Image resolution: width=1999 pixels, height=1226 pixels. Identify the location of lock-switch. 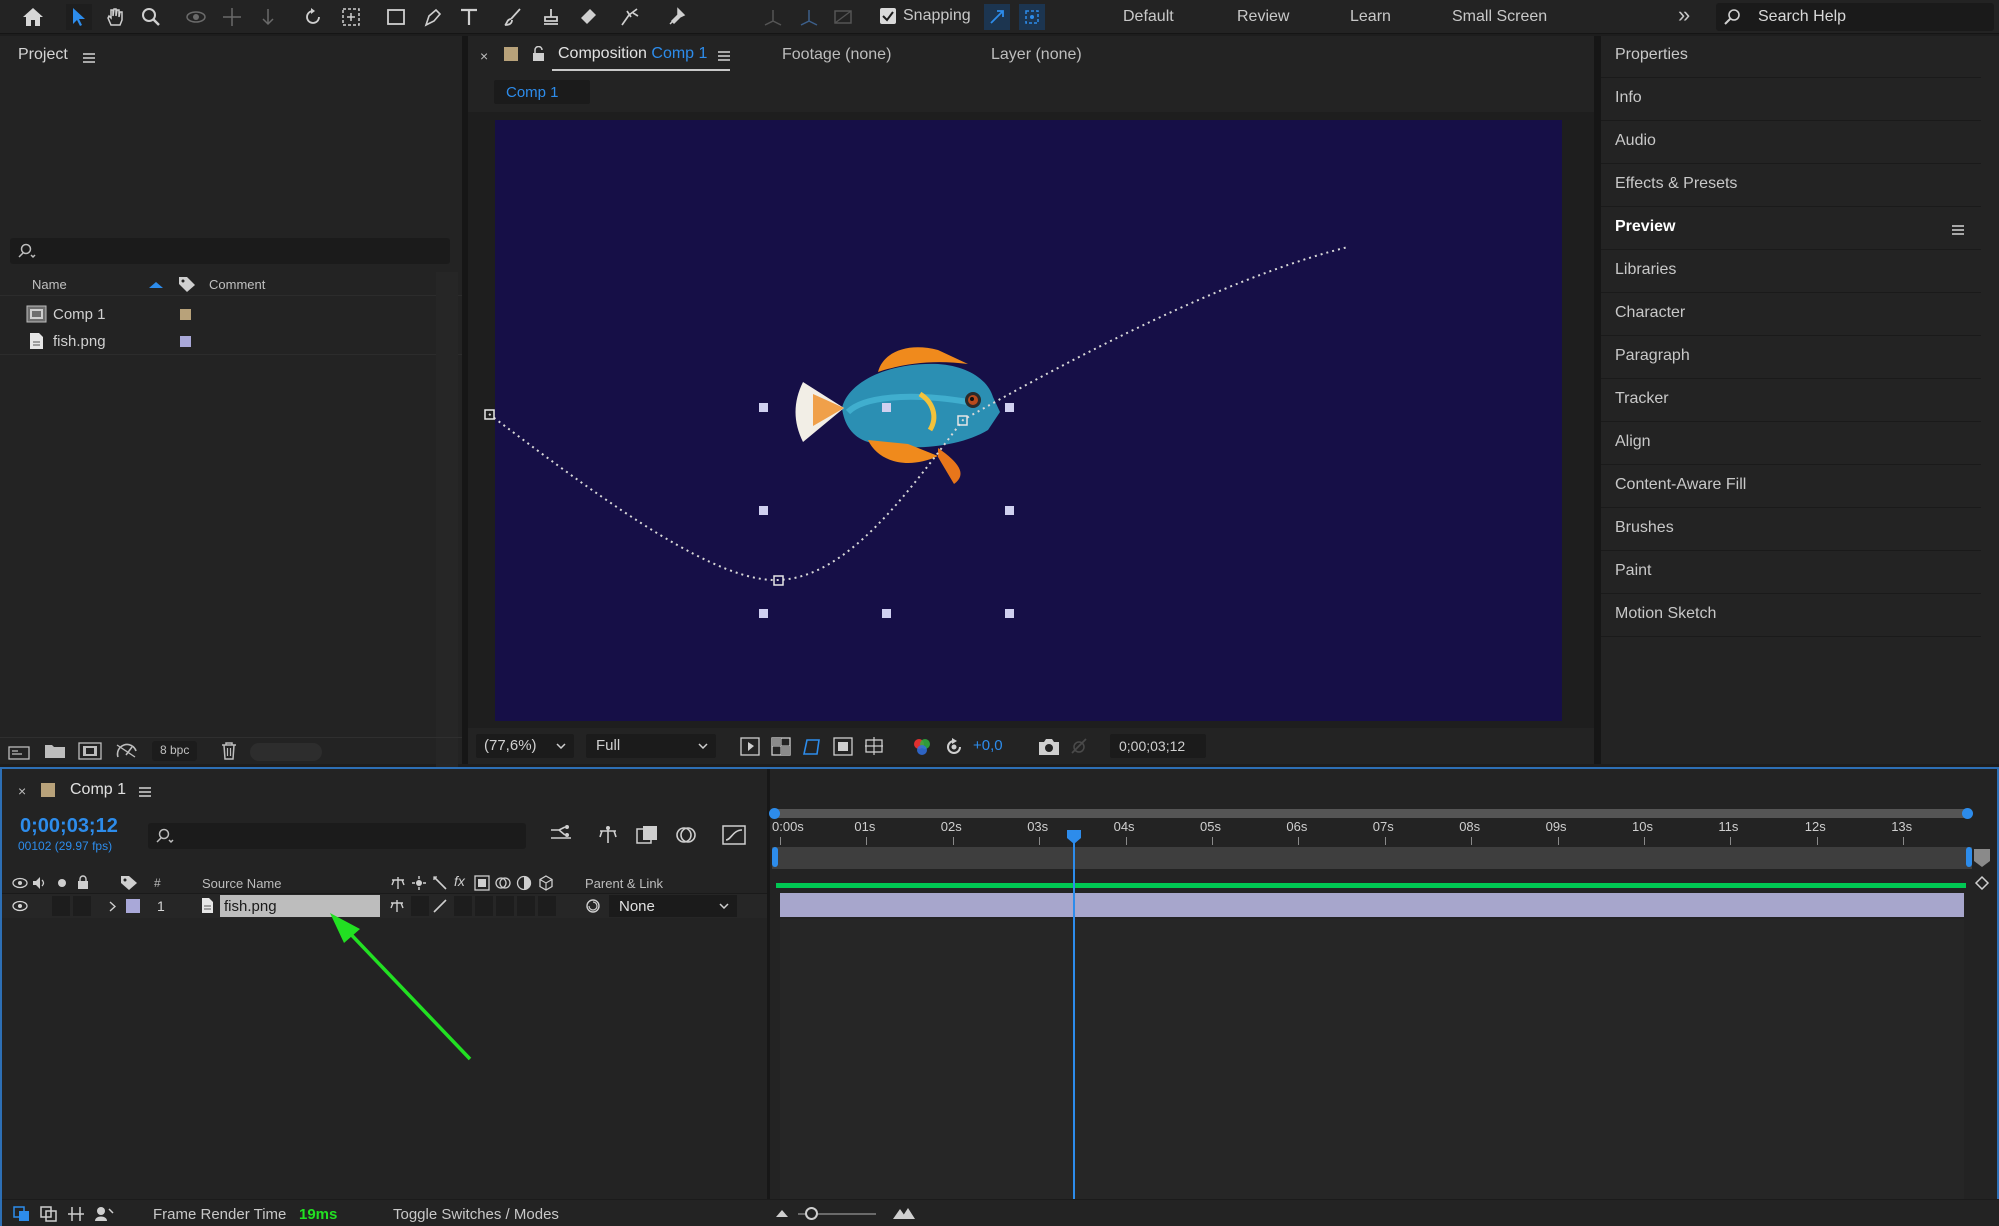
(82, 906).